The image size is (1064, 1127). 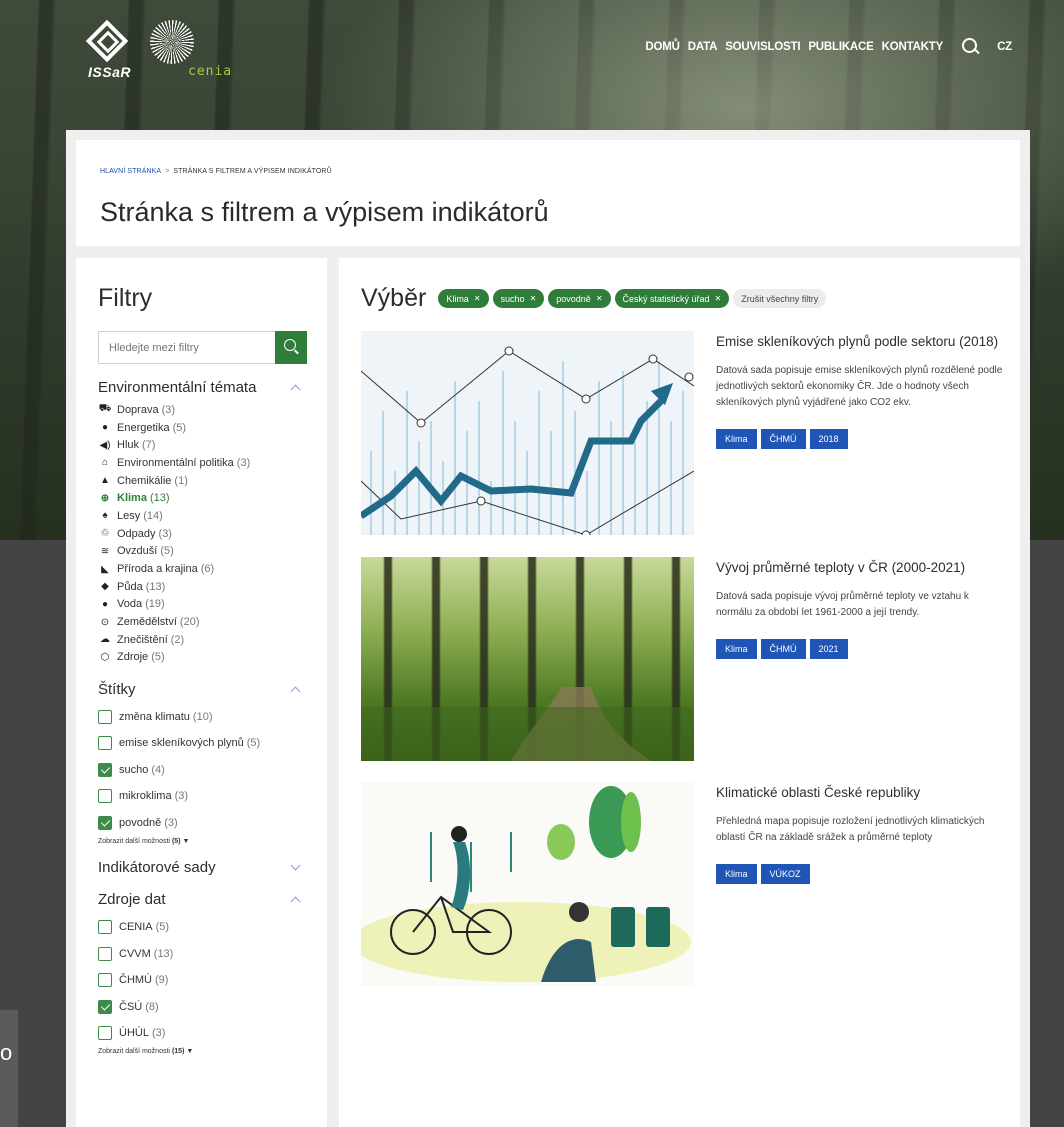 I want to click on cenia-logo: cenia, so click(x=189, y=48).